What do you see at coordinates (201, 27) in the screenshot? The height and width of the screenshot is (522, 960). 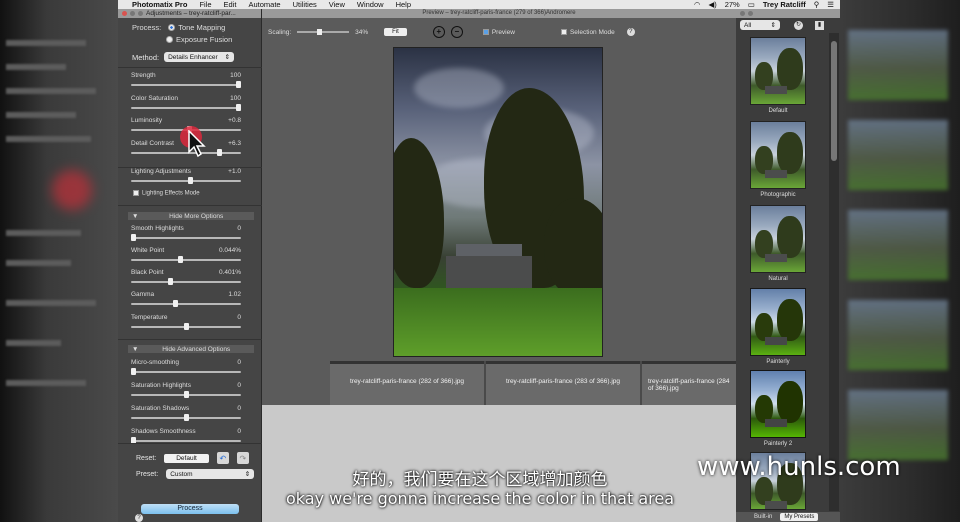 I see `radio-tone-mapping-label: Tone Mapping` at bounding box center [201, 27].